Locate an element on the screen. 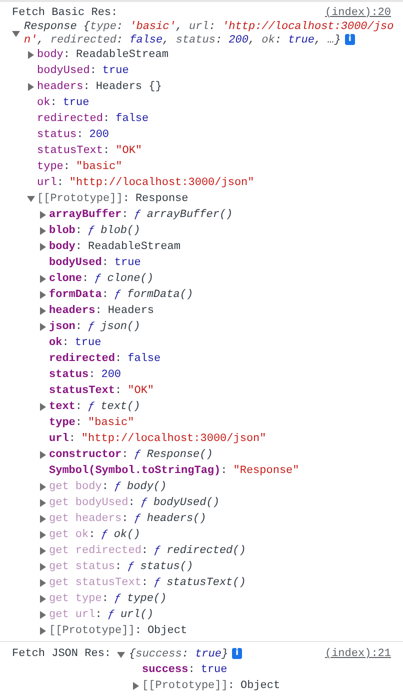  property-value: ƒ redirected() is located at coordinates (200, 552).